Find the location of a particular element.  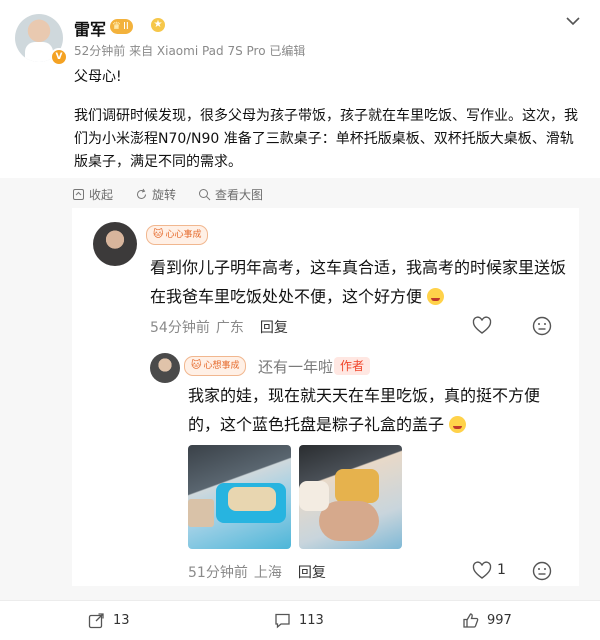

comment-reply-button: 回复 is located at coordinates (274, 327).